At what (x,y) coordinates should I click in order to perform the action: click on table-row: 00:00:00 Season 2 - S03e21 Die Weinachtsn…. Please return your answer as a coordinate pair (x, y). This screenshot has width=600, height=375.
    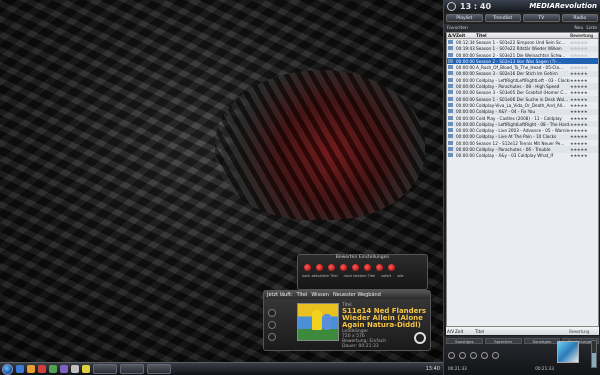
    Looking at the image, I should click on (522, 55).